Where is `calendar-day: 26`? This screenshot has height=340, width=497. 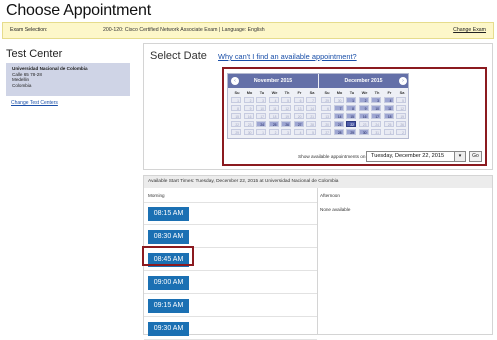
calendar-day: 26 is located at coordinates (286, 124).